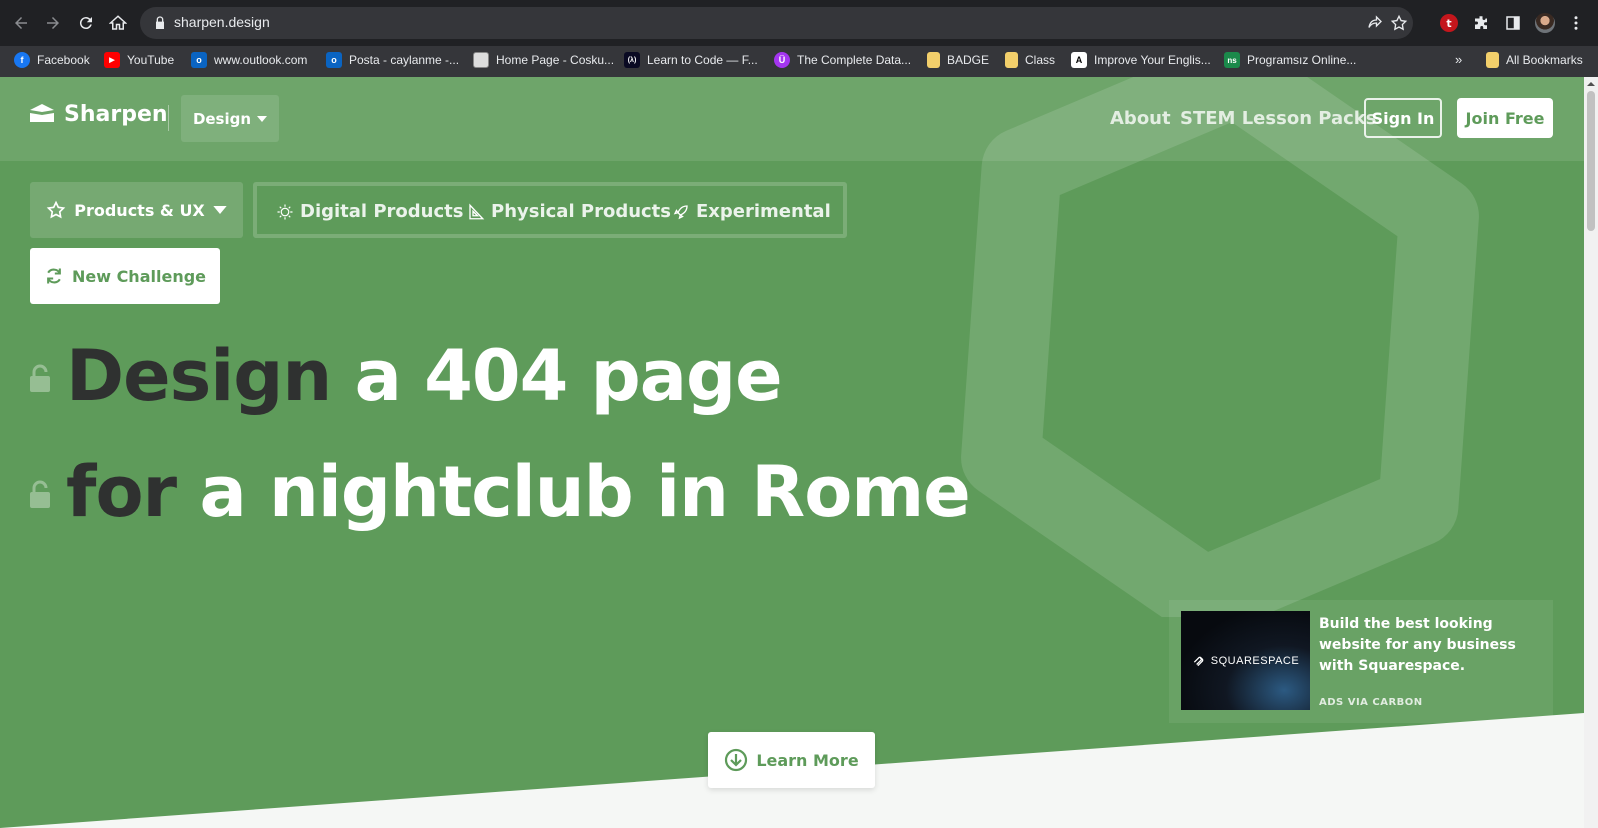  Describe the element at coordinates (807, 760) in the screenshot. I see `learn-more-label: Learn More` at that location.